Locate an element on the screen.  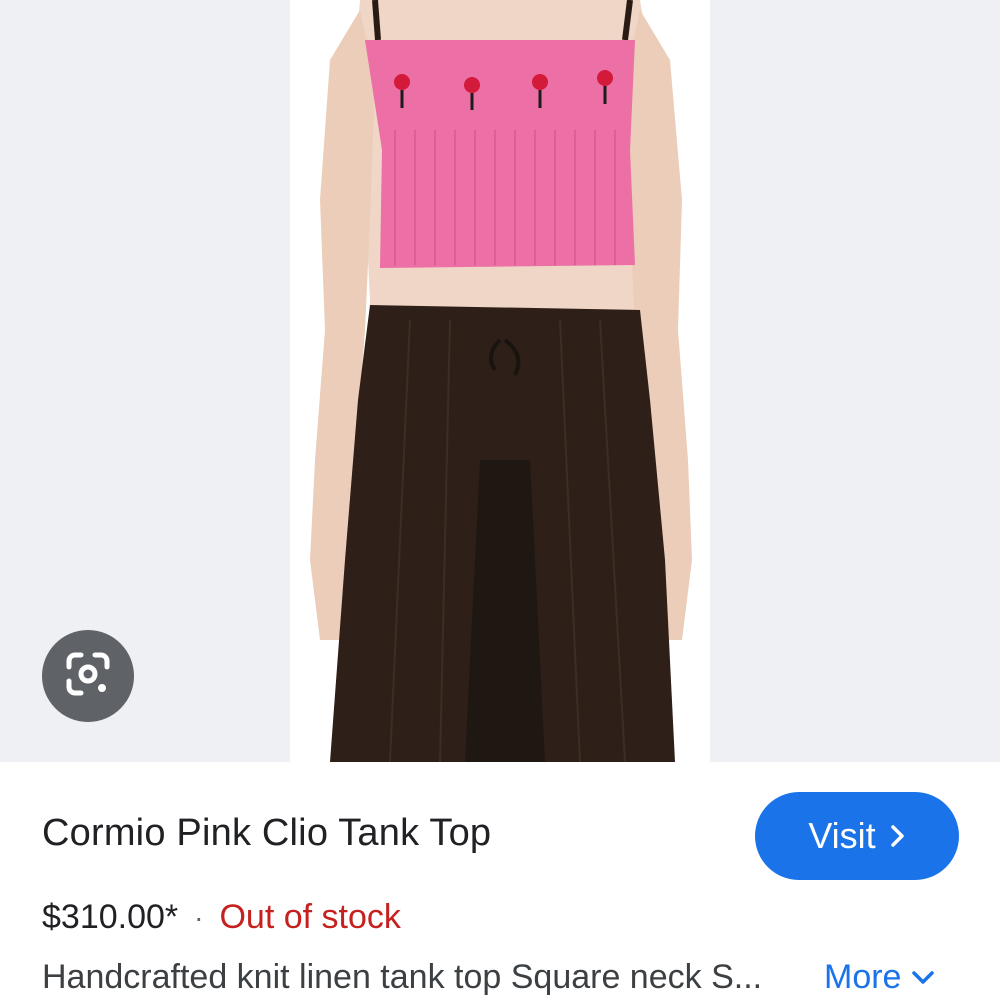
chevron-right-icon is located at coordinates (898, 836).